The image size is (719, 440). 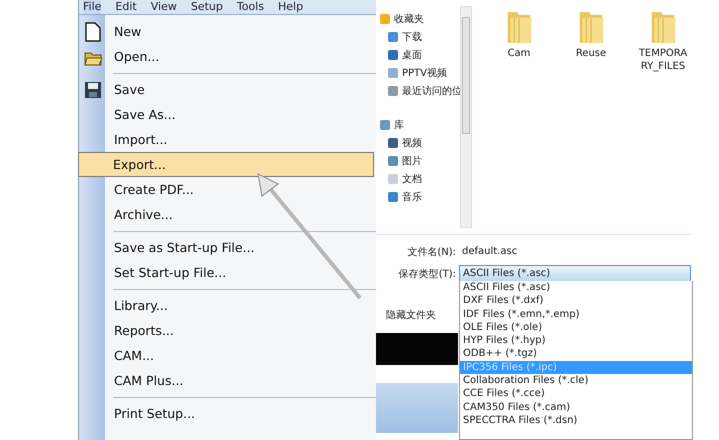 What do you see at coordinates (576, 287) in the screenshot?
I see `dropdown-option: ASCII Files (*.asc)` at bounding box center [576, 287].